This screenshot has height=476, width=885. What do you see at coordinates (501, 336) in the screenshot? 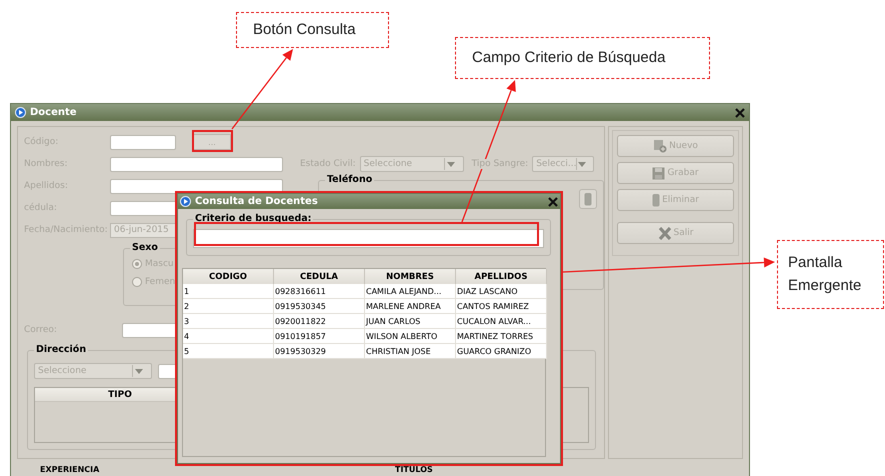
I see `table-cell: MARTINEZ TORRES` at bounding box center [501, 336].